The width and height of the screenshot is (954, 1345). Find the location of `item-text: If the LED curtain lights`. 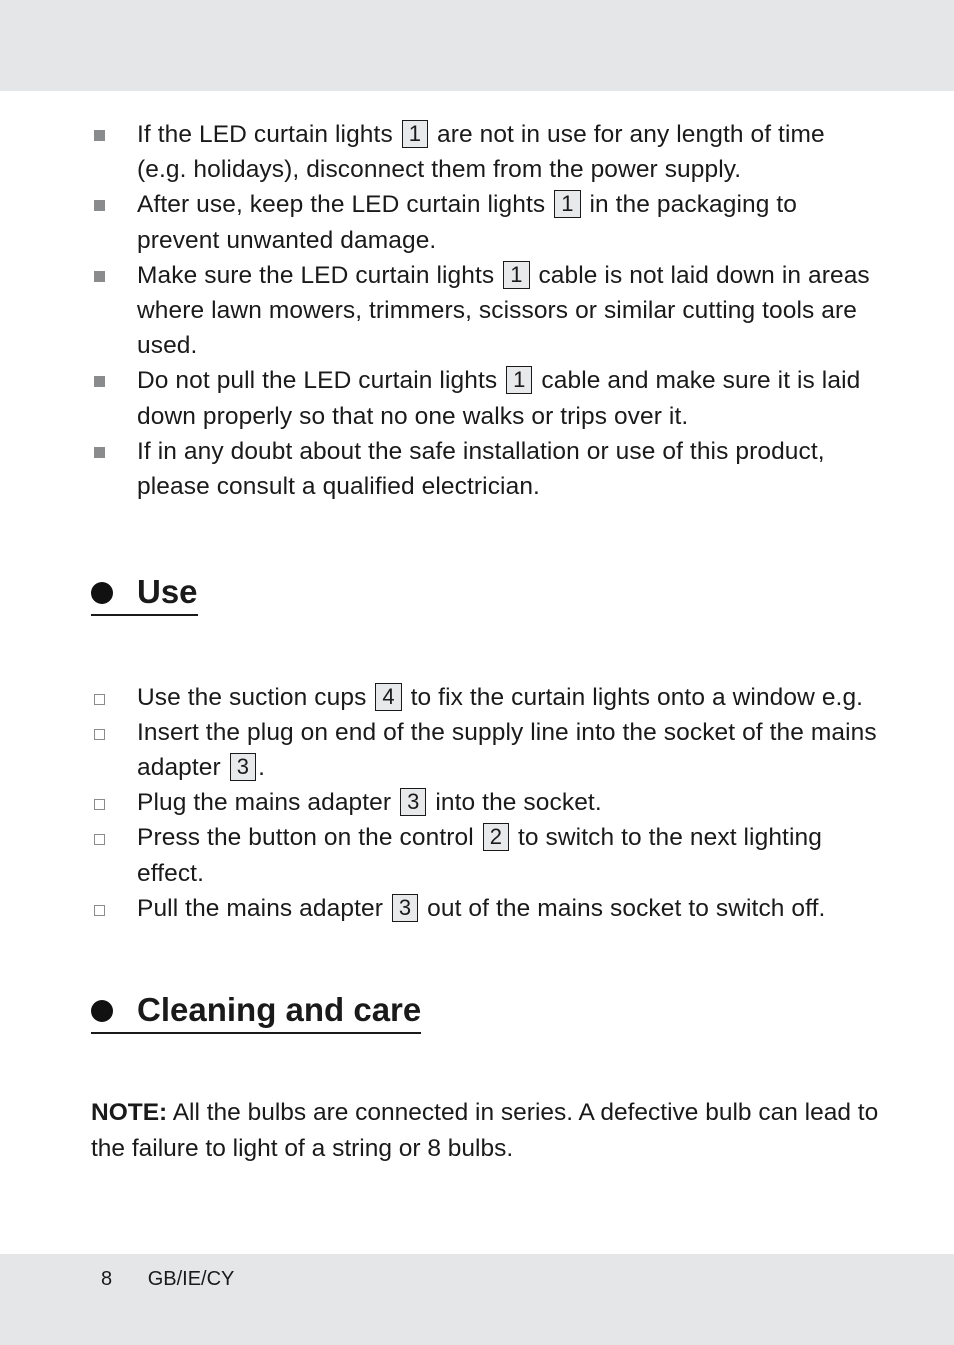

item-text: If the LED curtain lights is located at coordinates (265, 134).